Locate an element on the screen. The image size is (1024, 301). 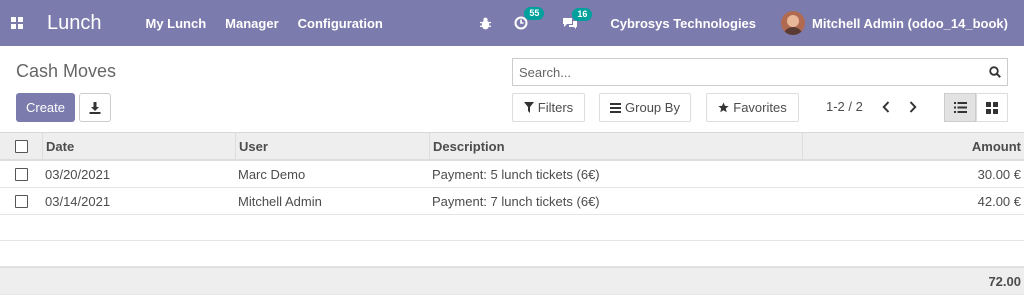
list-view-icon is located at coordinates (960, 107).